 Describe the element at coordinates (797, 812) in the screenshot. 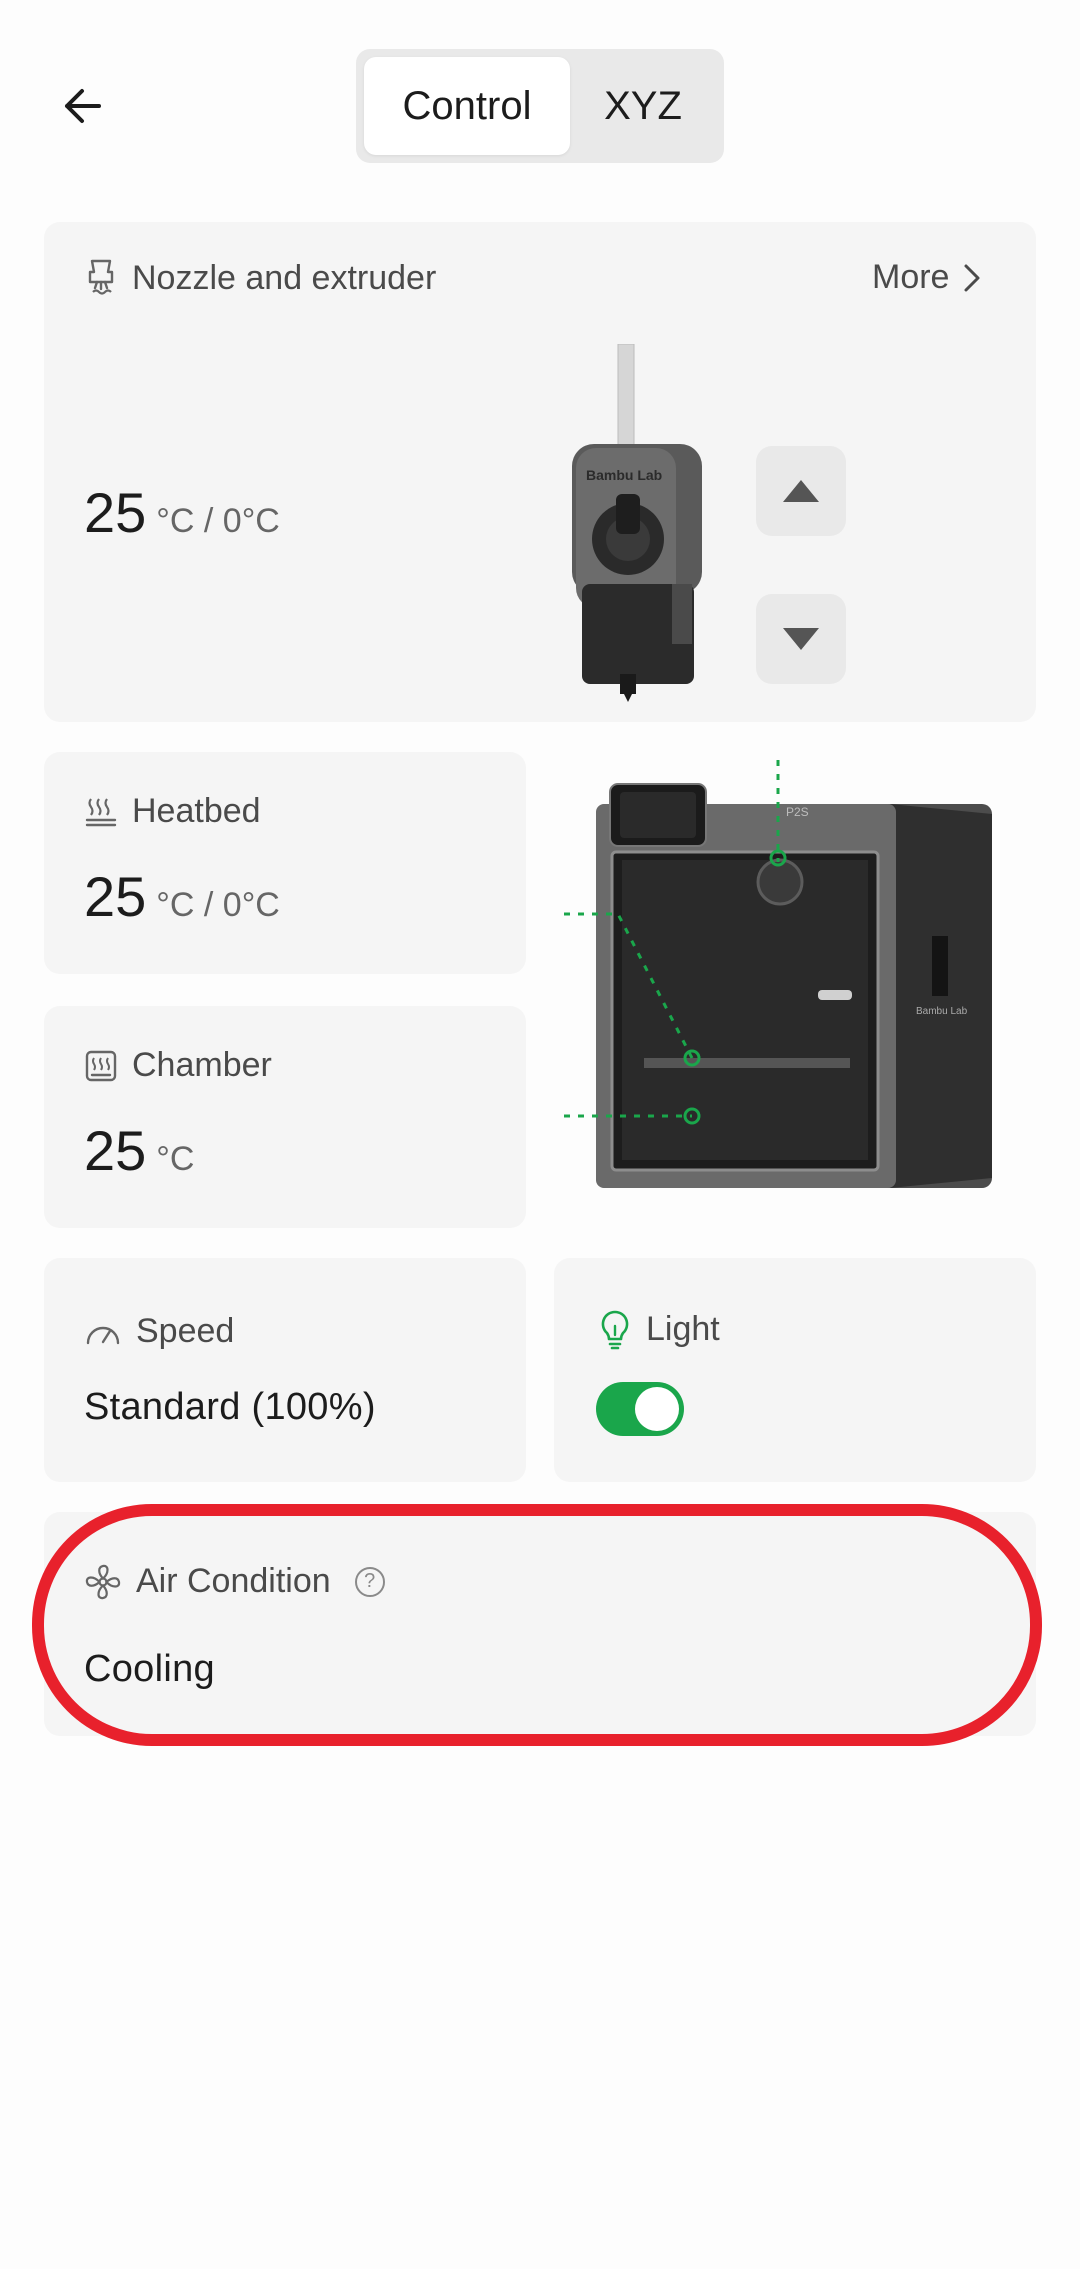

I see `printer-model-text: P2S` at that location.